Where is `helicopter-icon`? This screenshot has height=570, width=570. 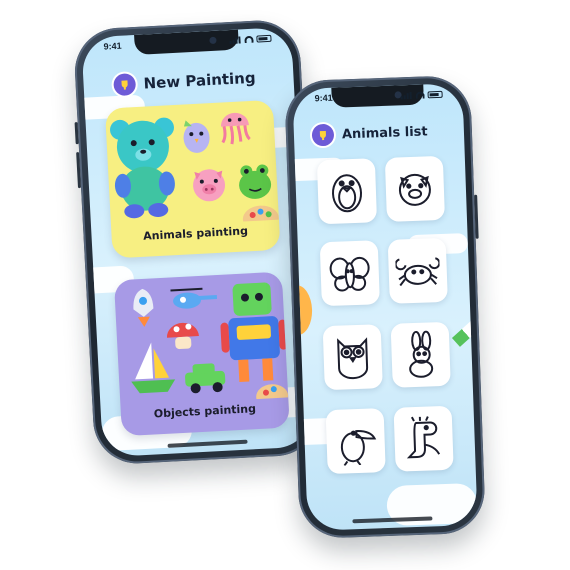 helicopter-icon is located at coordinates (194, 298).